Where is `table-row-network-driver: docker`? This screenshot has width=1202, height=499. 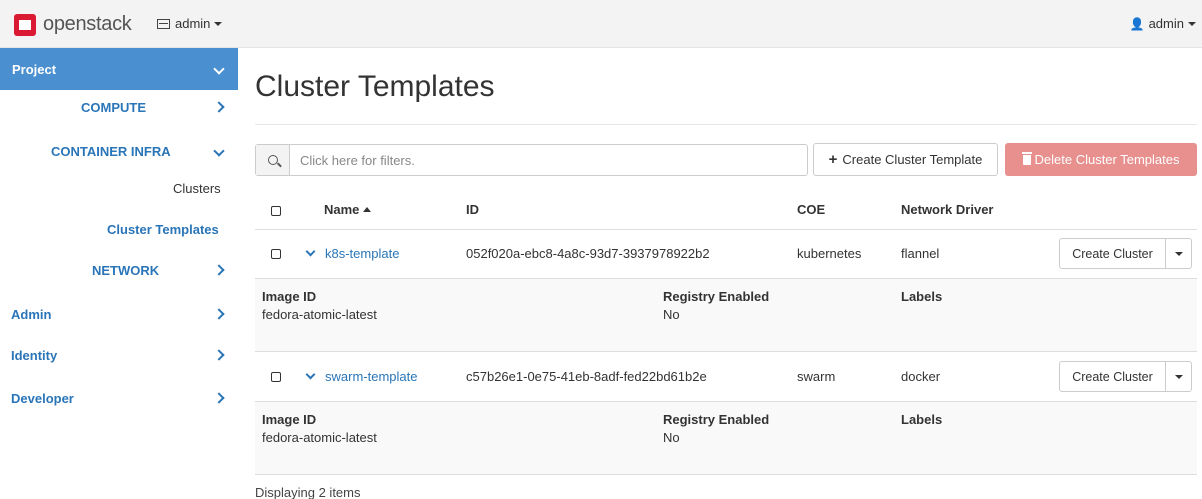
table-row-network-driver: docker is located at coordinates (921, 376).